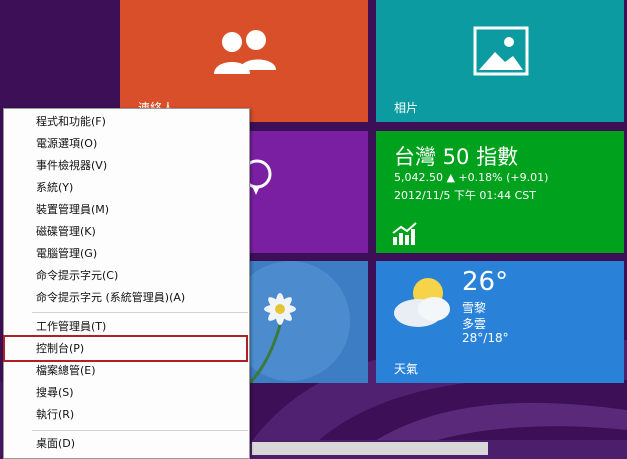 The height and width of the screenshot is (459, 627). I want to click on weather-range: 28°/18°, so click(485, 338).